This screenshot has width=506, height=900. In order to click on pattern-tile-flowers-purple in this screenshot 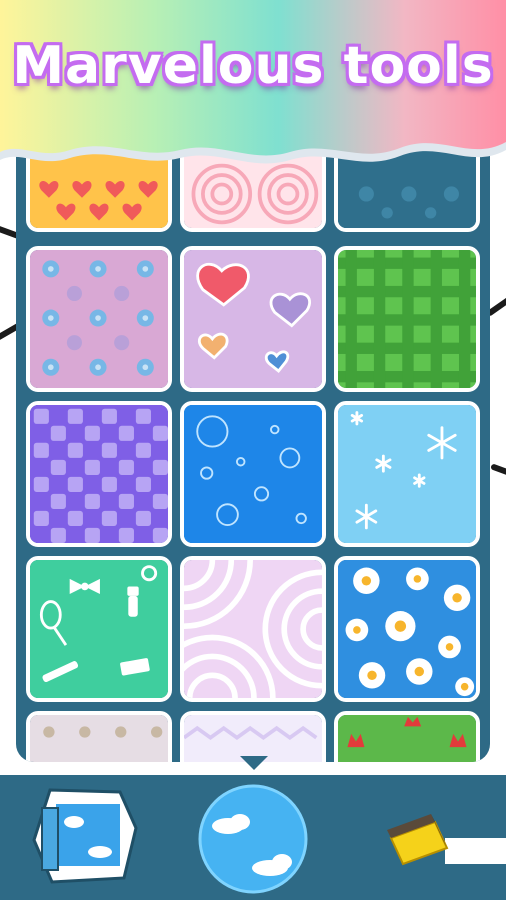, I will do `click(99, 319)`.